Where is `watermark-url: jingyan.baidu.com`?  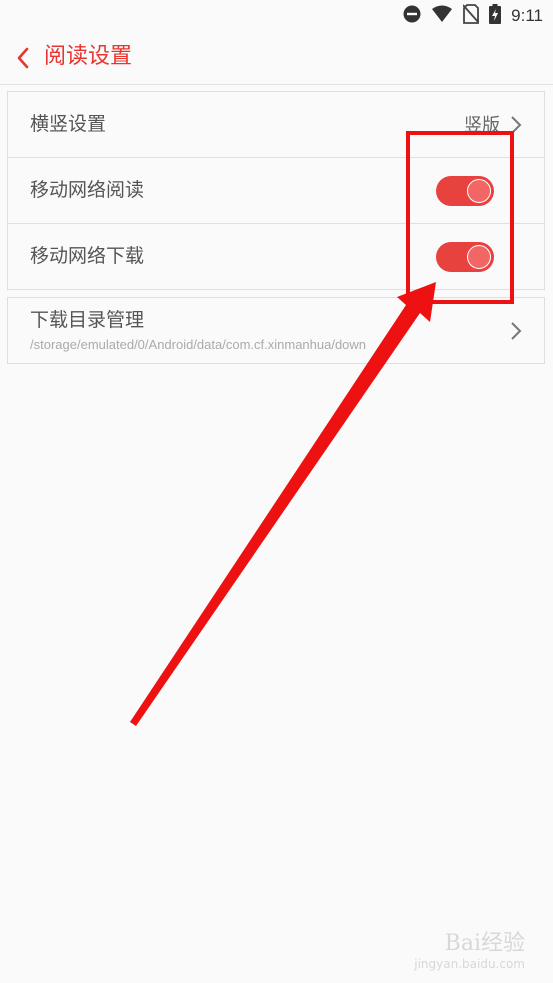 watermark-url: jingyan.baidu.com is located at coordinates (469, 964).